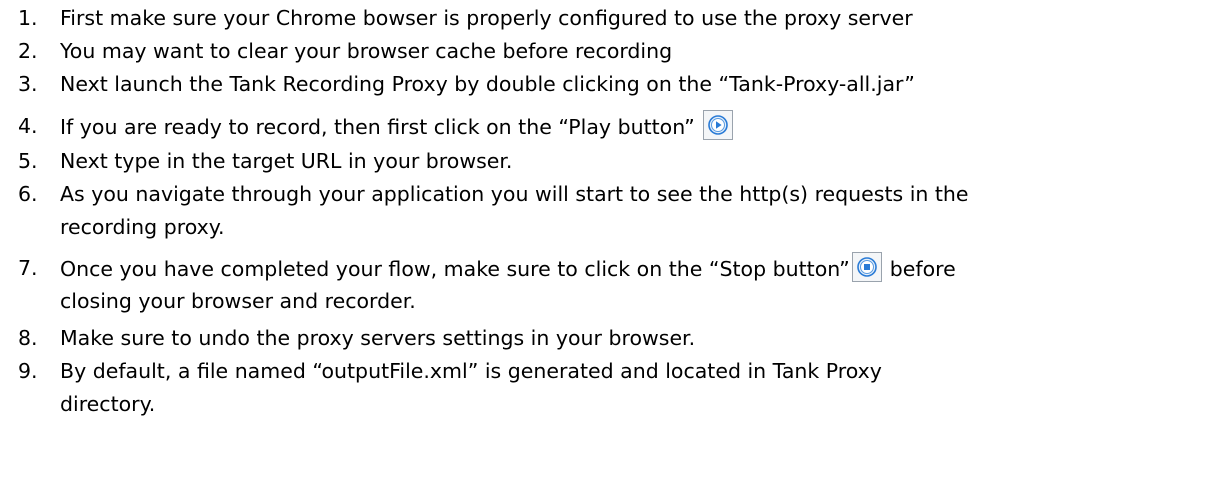  I want to click on item-number: 4., so click(28, 126).